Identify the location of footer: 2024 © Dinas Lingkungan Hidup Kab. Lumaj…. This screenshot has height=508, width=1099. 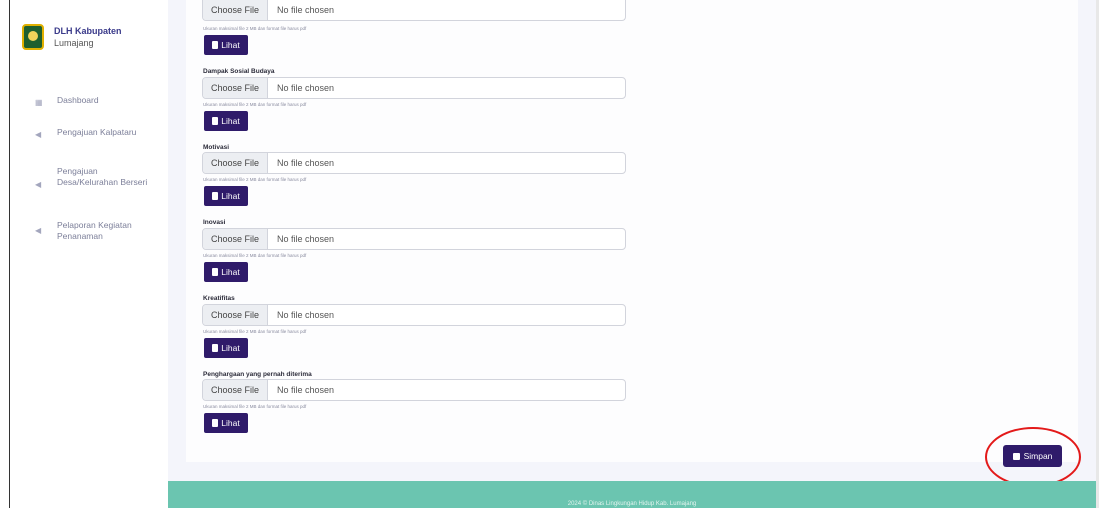
(632, 494).